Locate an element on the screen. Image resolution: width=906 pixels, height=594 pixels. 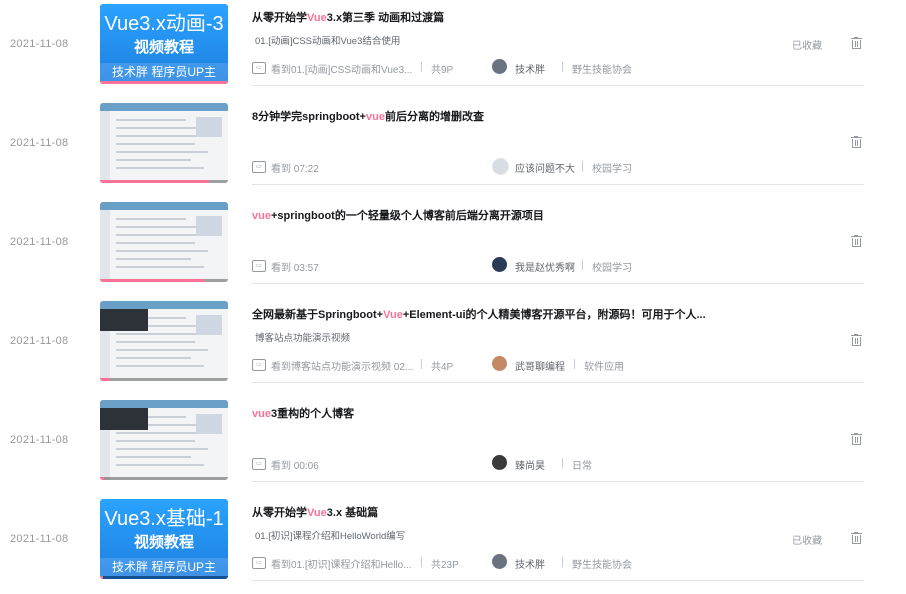
title-text: 前后分离的增删改查 is located at coordinates (434, 117).